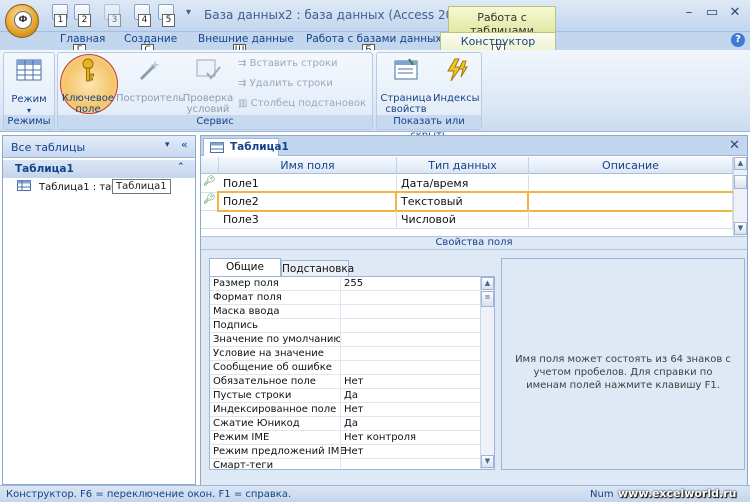 The image size is (750, 502). I want to click on chevron-down-icon: ▾, so click(167, 145).